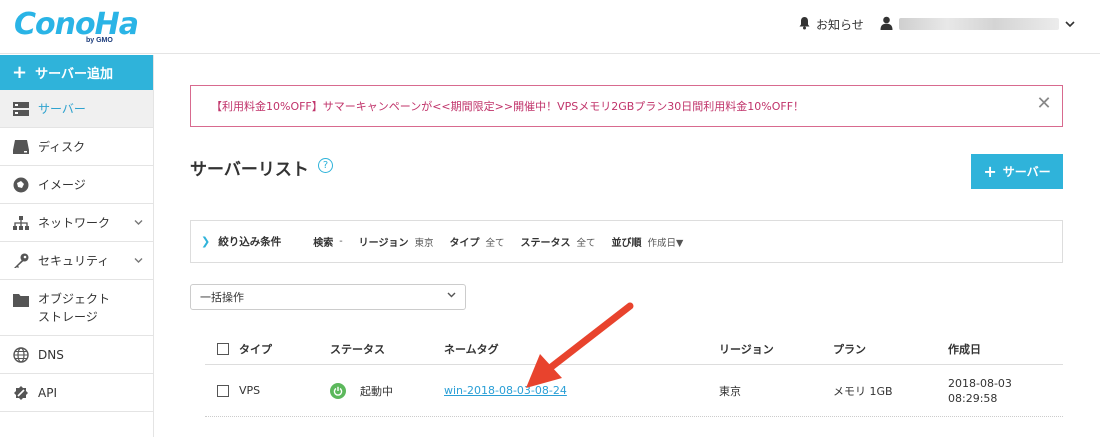  Describe the element at coordinates (328, 297) in the screenshot. I see `bulk-action-select: 一括操作` at that location.